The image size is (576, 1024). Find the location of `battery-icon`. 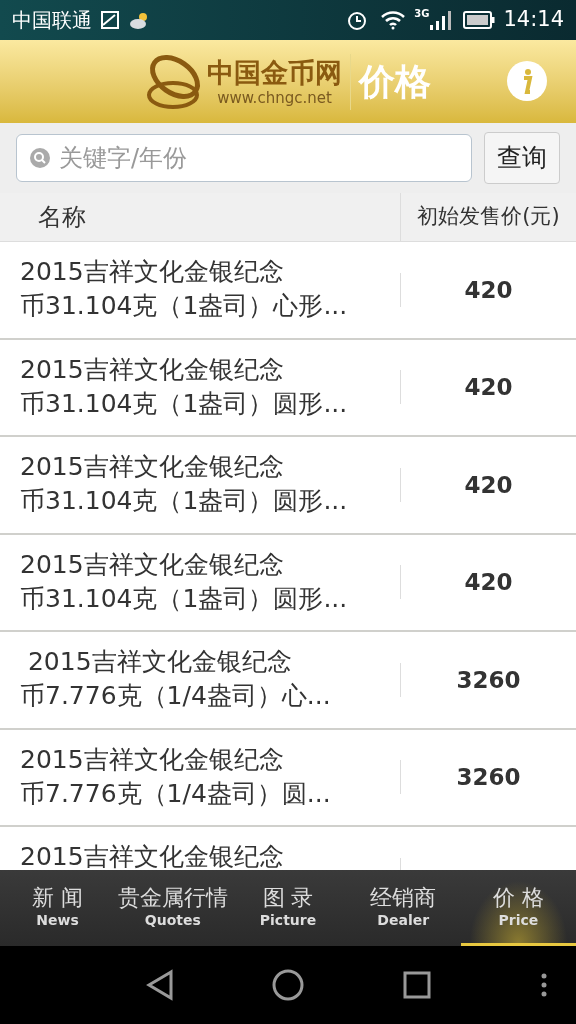

battery-icon is located at coordinates (479, 20).